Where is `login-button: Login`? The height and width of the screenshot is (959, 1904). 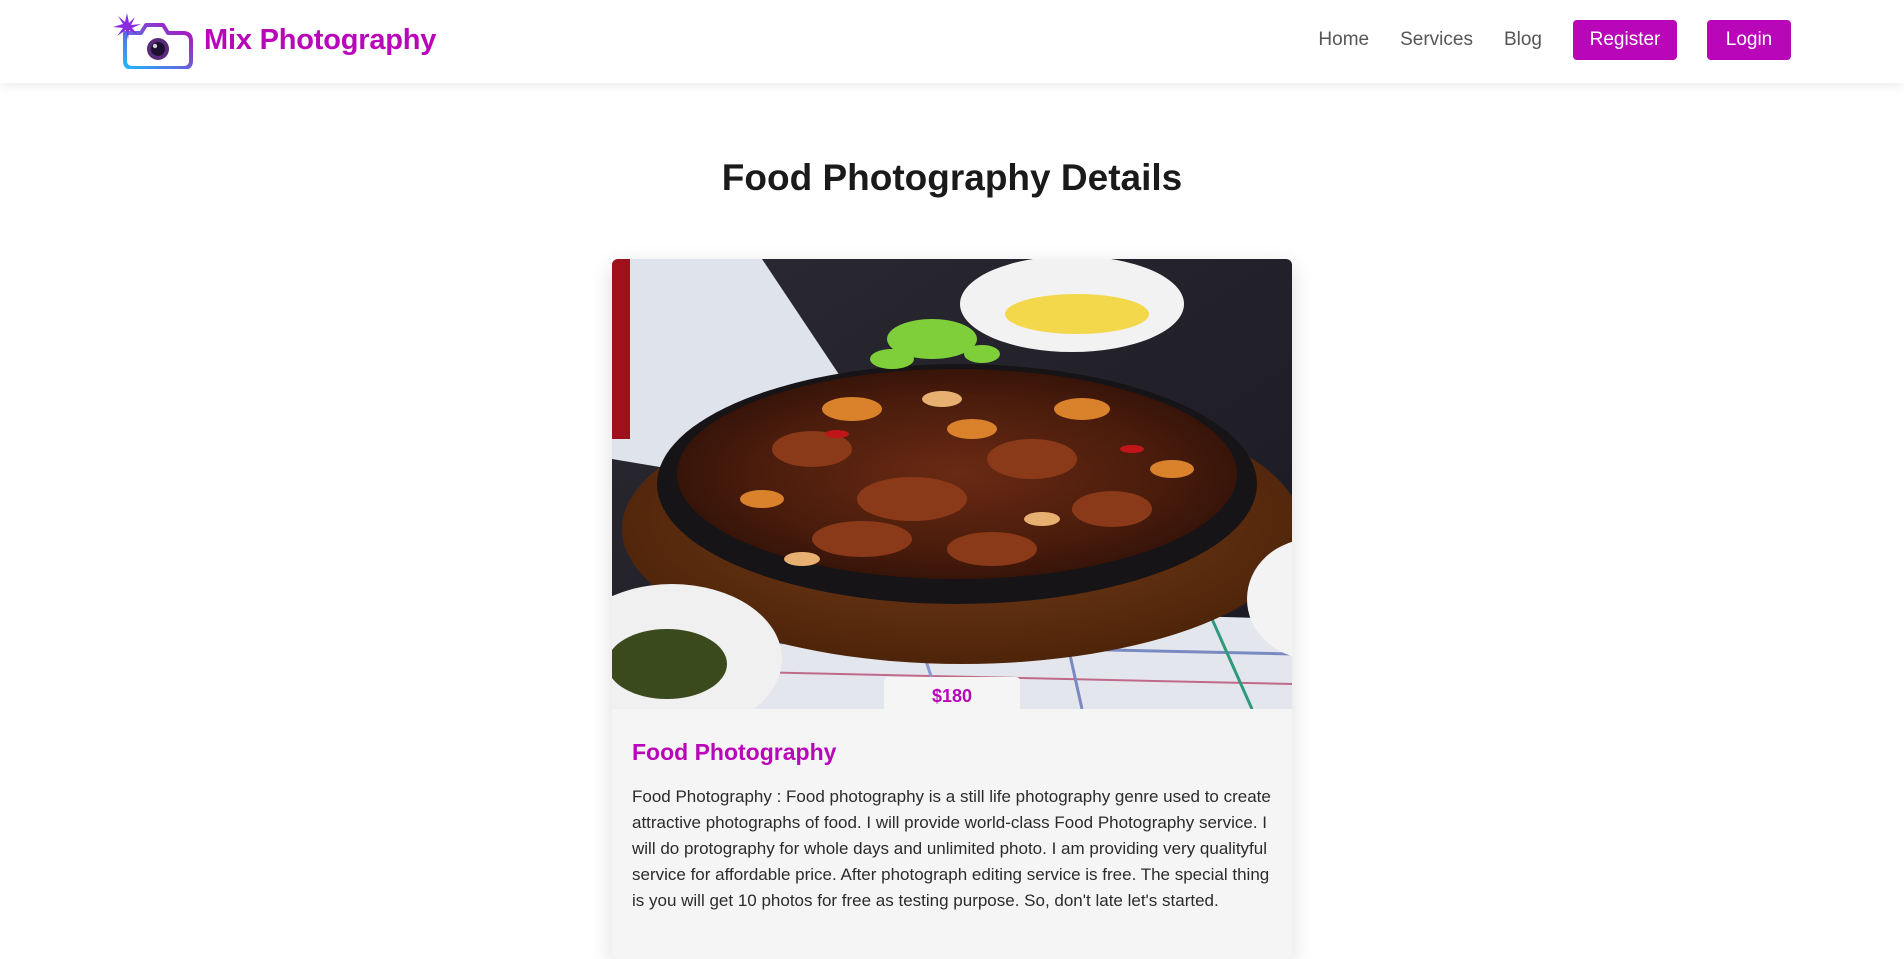
login-button: Login is located at coordinates (1749, 40).